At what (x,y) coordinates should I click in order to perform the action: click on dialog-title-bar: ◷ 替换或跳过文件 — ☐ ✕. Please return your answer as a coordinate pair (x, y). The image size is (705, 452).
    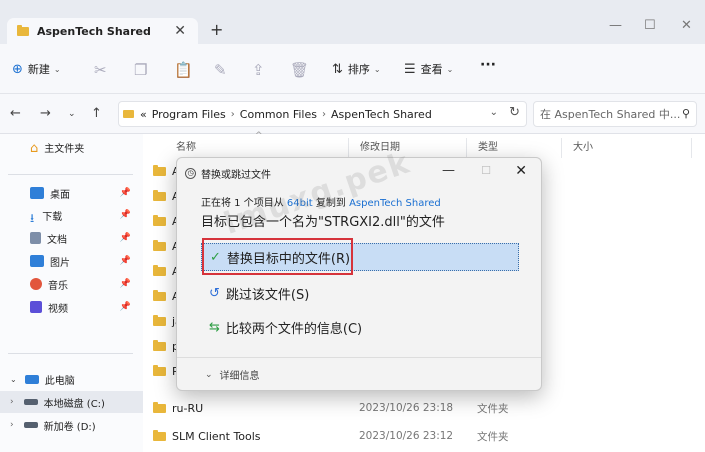
    Looking at the image, I should click on (359, 173).